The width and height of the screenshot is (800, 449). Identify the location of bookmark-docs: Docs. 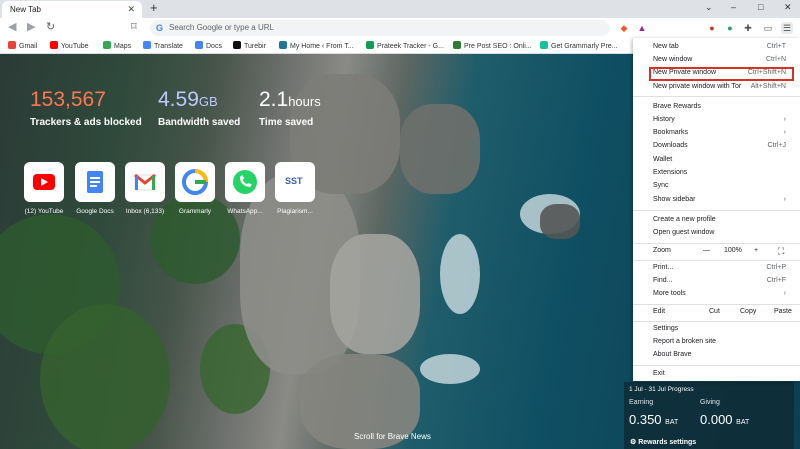
(208, 45).